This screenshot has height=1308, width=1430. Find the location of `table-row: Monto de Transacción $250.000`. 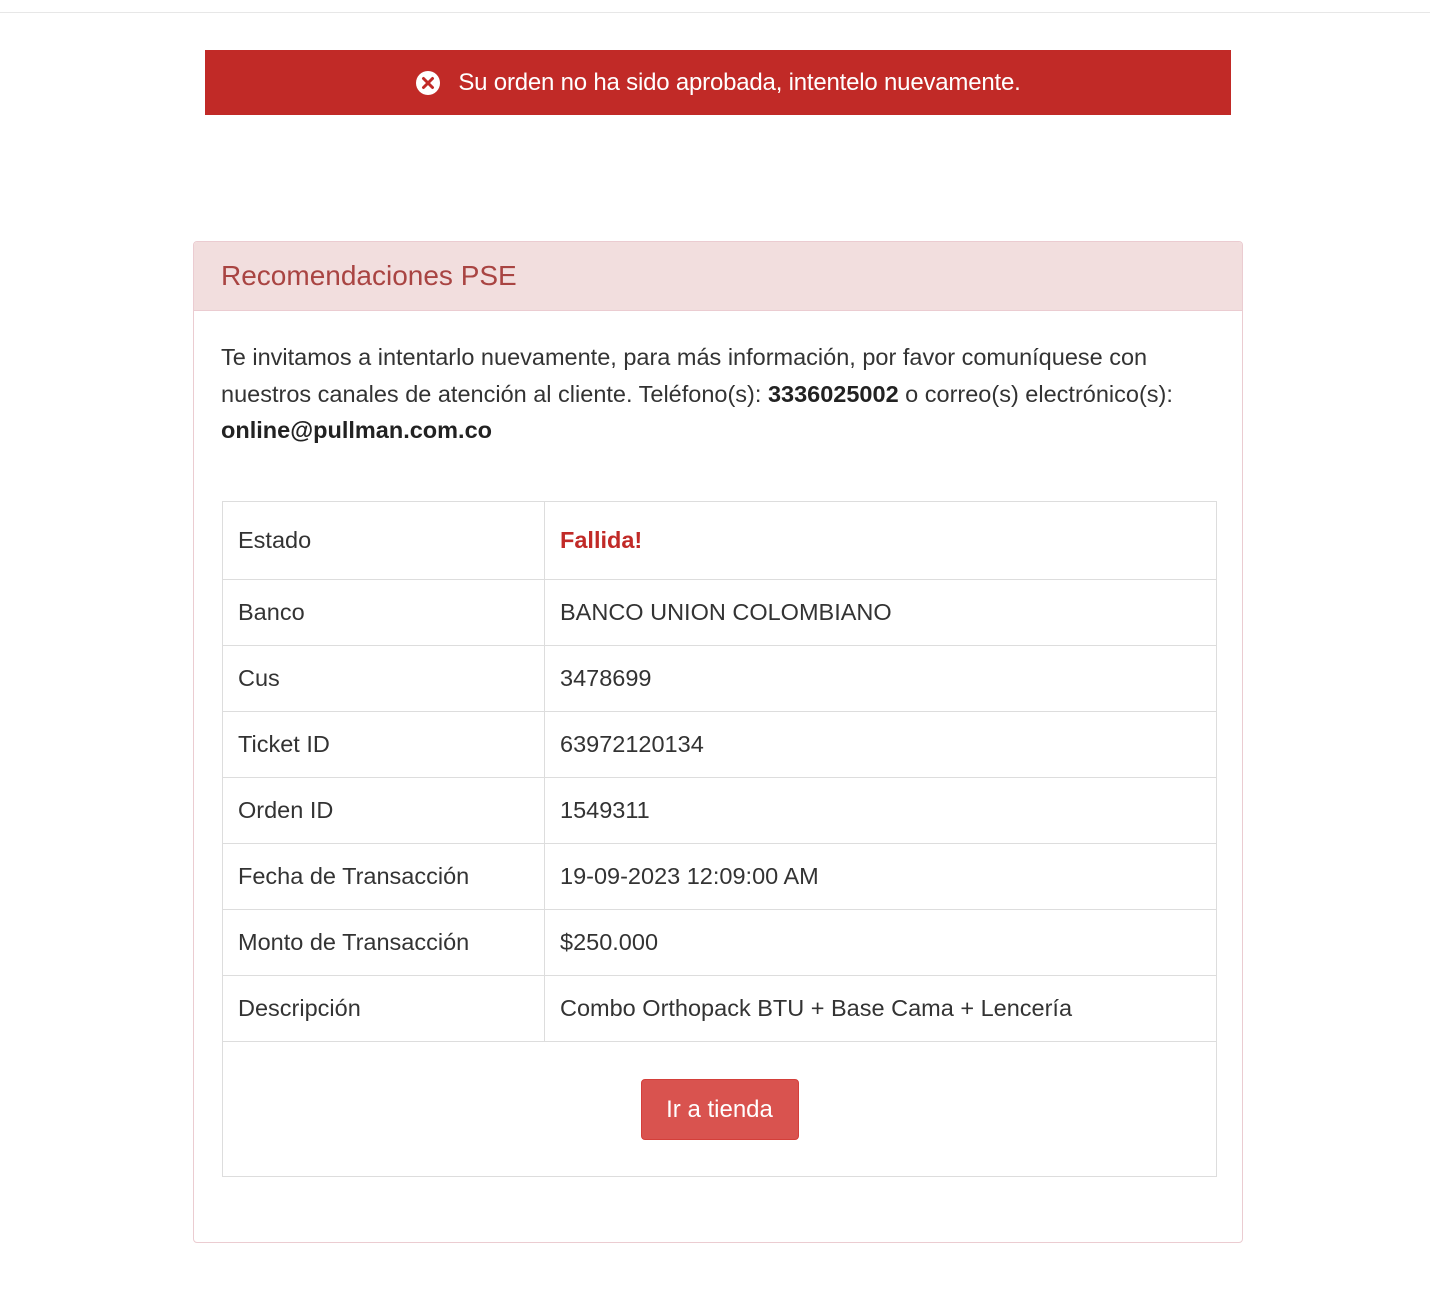

table-row: Monto de Transacción $250.000 is located at coordinates (719, 942).